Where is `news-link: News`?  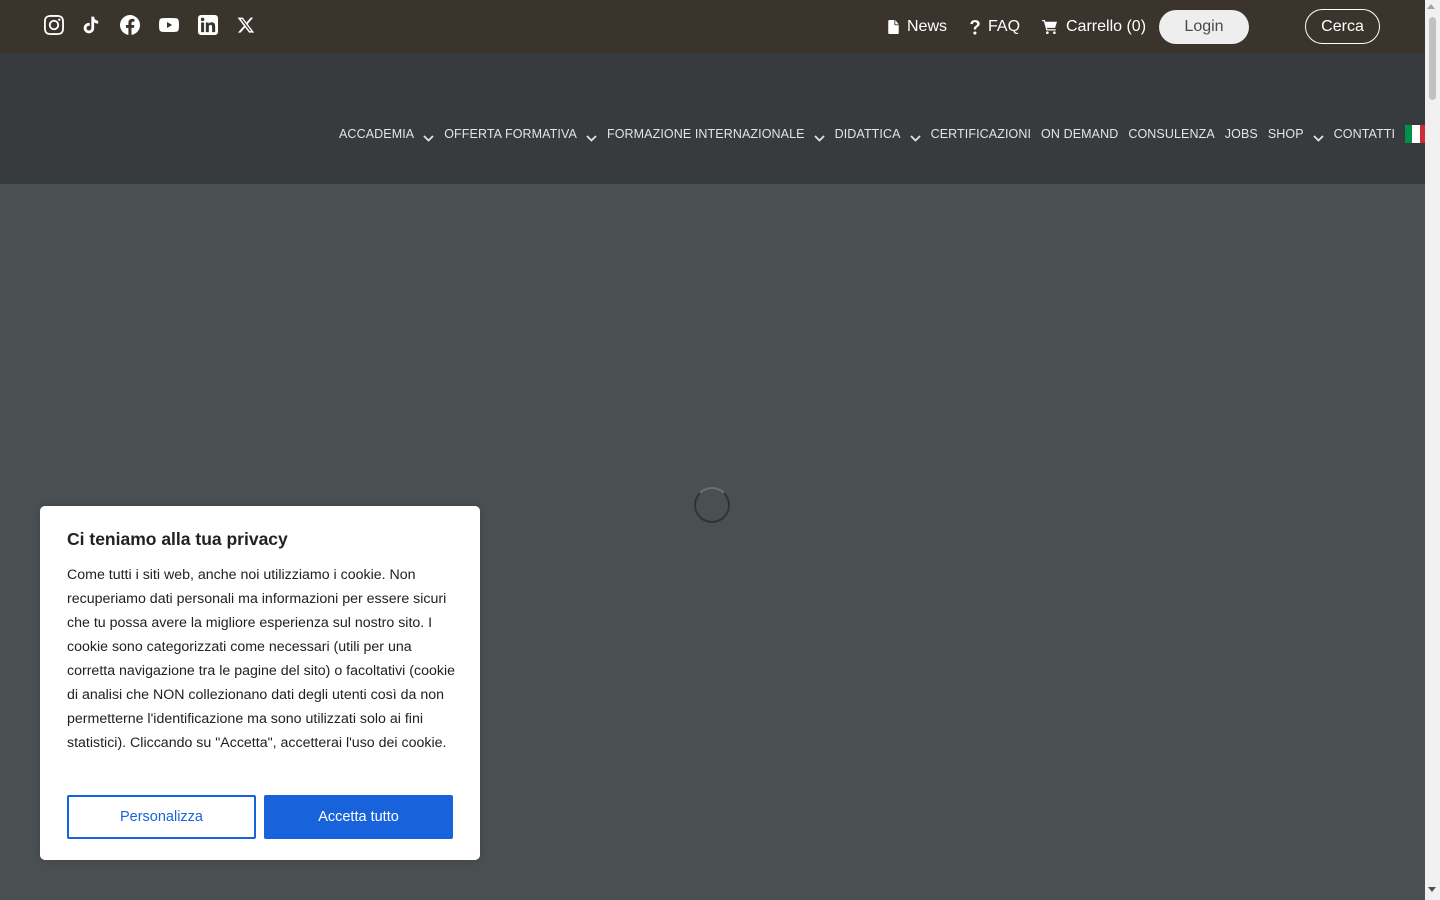
news-link: News is located at coordinates (917, 27).